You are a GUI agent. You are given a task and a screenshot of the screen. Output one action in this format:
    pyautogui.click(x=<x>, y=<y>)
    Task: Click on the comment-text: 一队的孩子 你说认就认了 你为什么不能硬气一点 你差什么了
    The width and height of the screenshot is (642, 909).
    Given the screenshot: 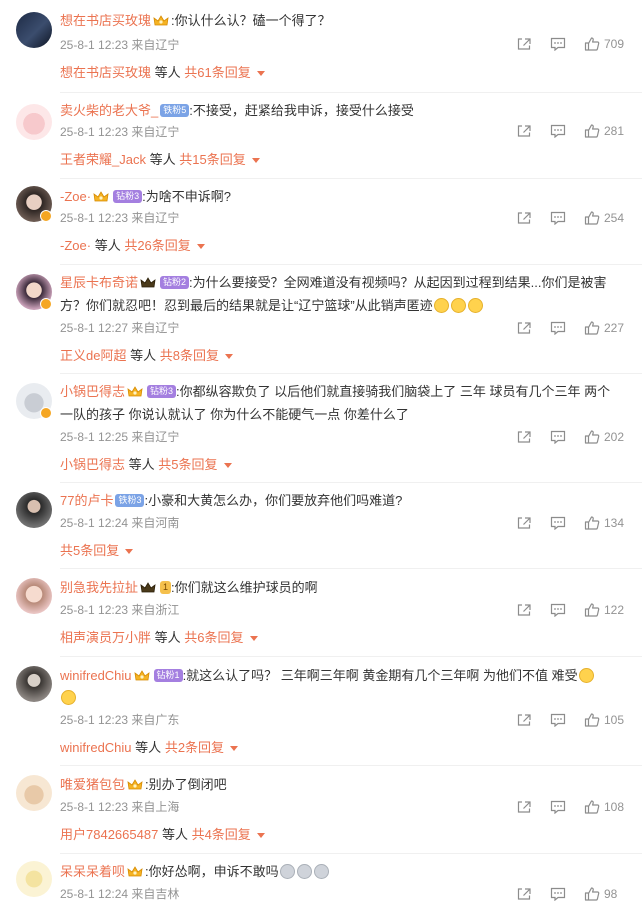 What is the action you would take?
    pyautogui.click(x=234, y=414)
    